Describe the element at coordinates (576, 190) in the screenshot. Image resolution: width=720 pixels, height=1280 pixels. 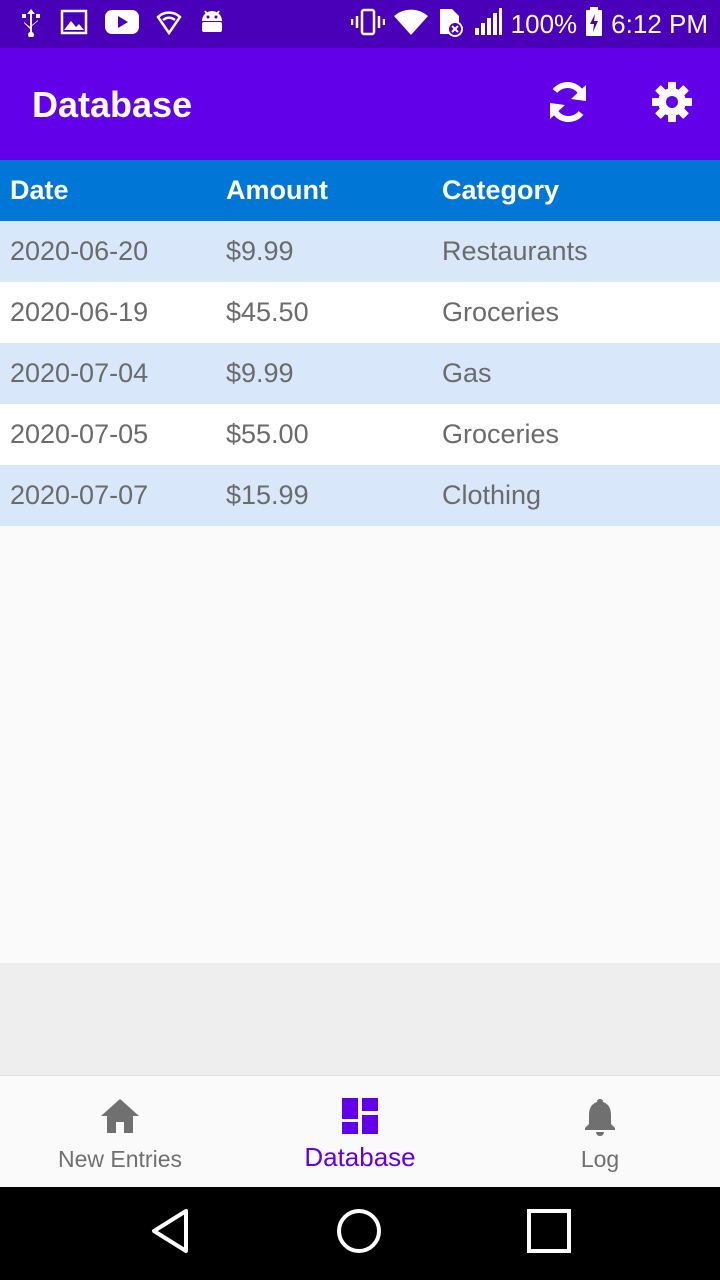
I see `header-category: Category` at that location.